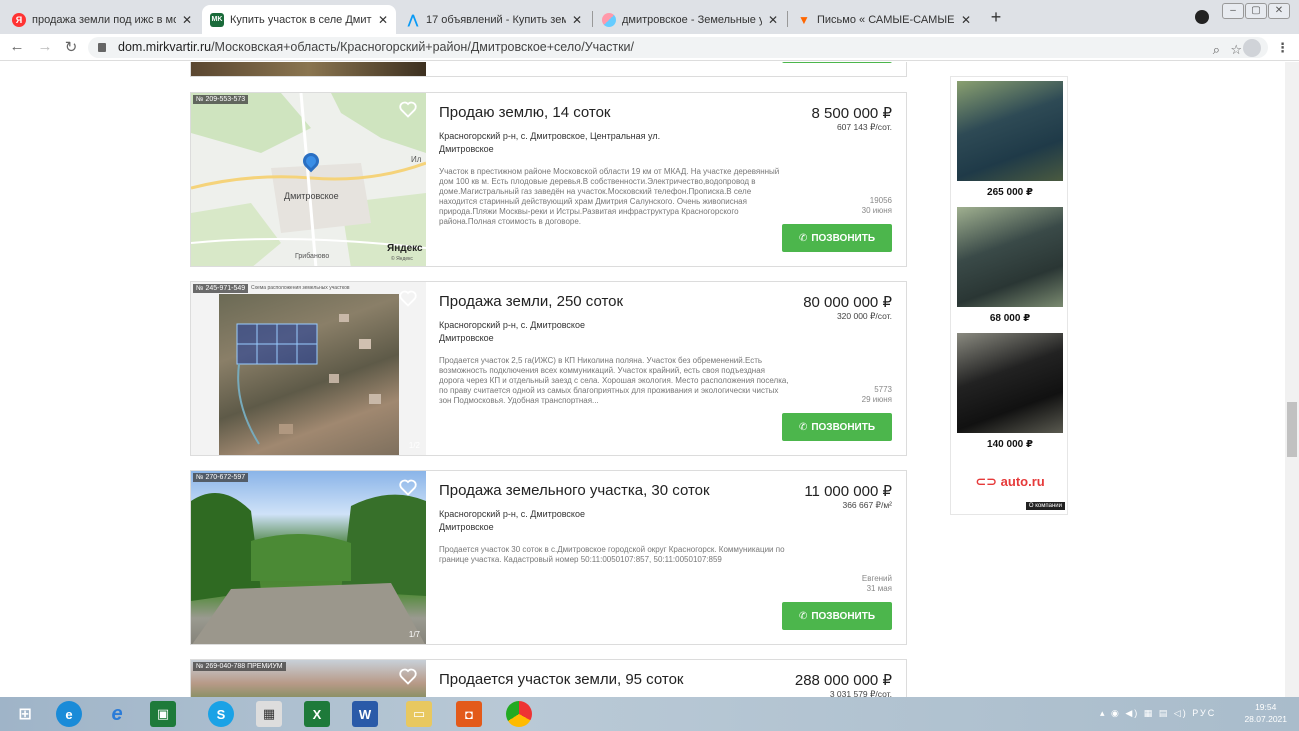 The image size is (1299, 731). Describe the element at coordinates (269, 714) in the screenshot. I see `media-icon: ▦` at that location.